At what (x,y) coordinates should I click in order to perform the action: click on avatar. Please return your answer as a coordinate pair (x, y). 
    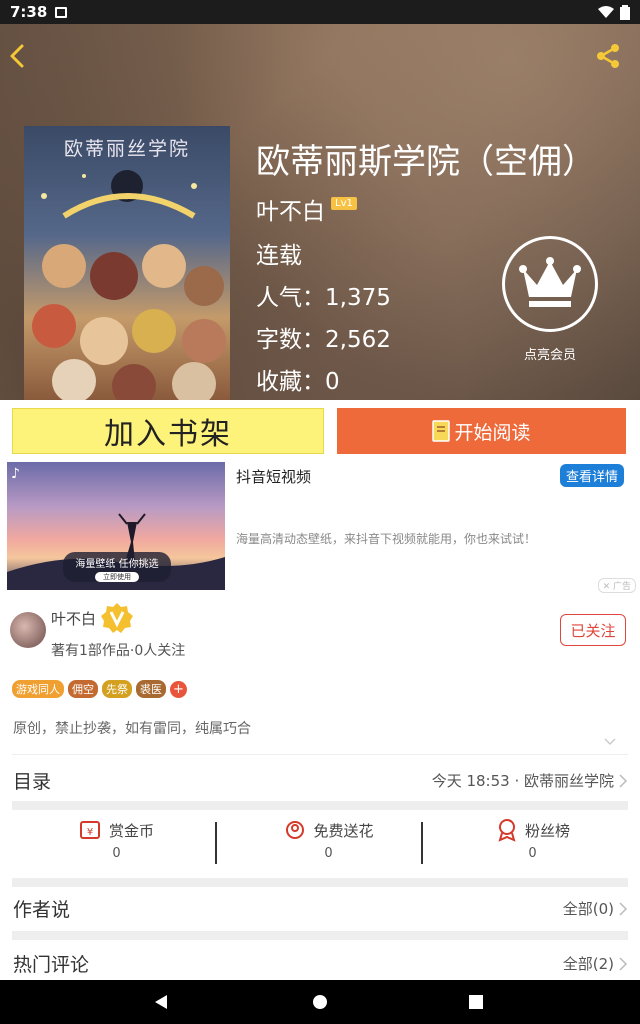
    Looking at the image, I should click on (28, 630).